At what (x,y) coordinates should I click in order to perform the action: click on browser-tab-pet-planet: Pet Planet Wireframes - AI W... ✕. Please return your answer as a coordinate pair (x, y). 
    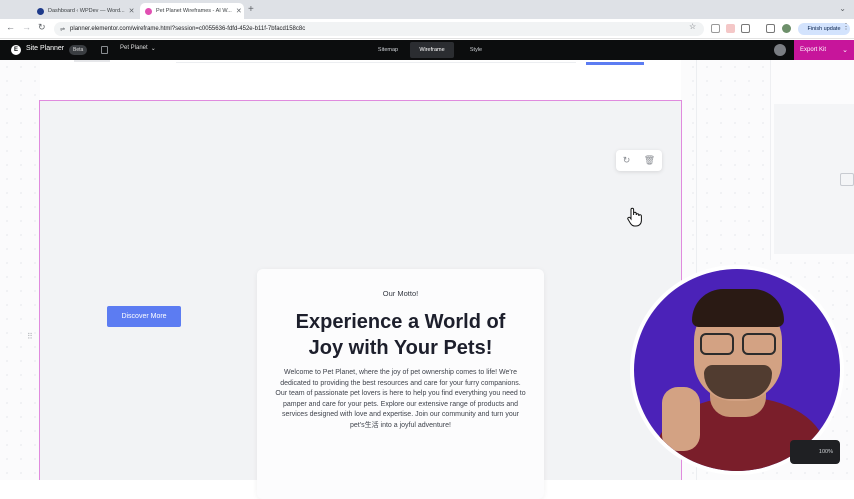
    Looking at the image, I should click on (192, 11).